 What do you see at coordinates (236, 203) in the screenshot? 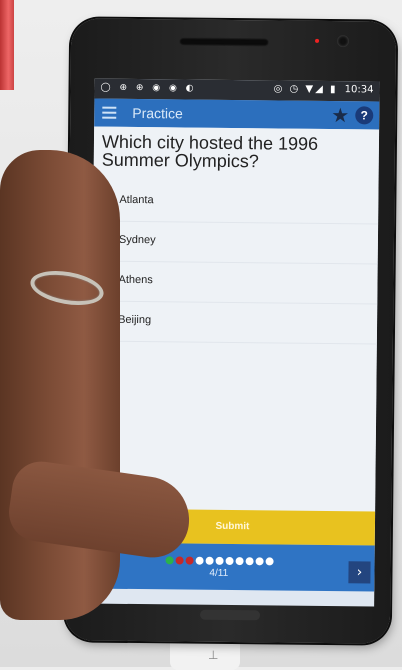
I see `option-atlanta: Atlanta` at bounding box center [236, 203].